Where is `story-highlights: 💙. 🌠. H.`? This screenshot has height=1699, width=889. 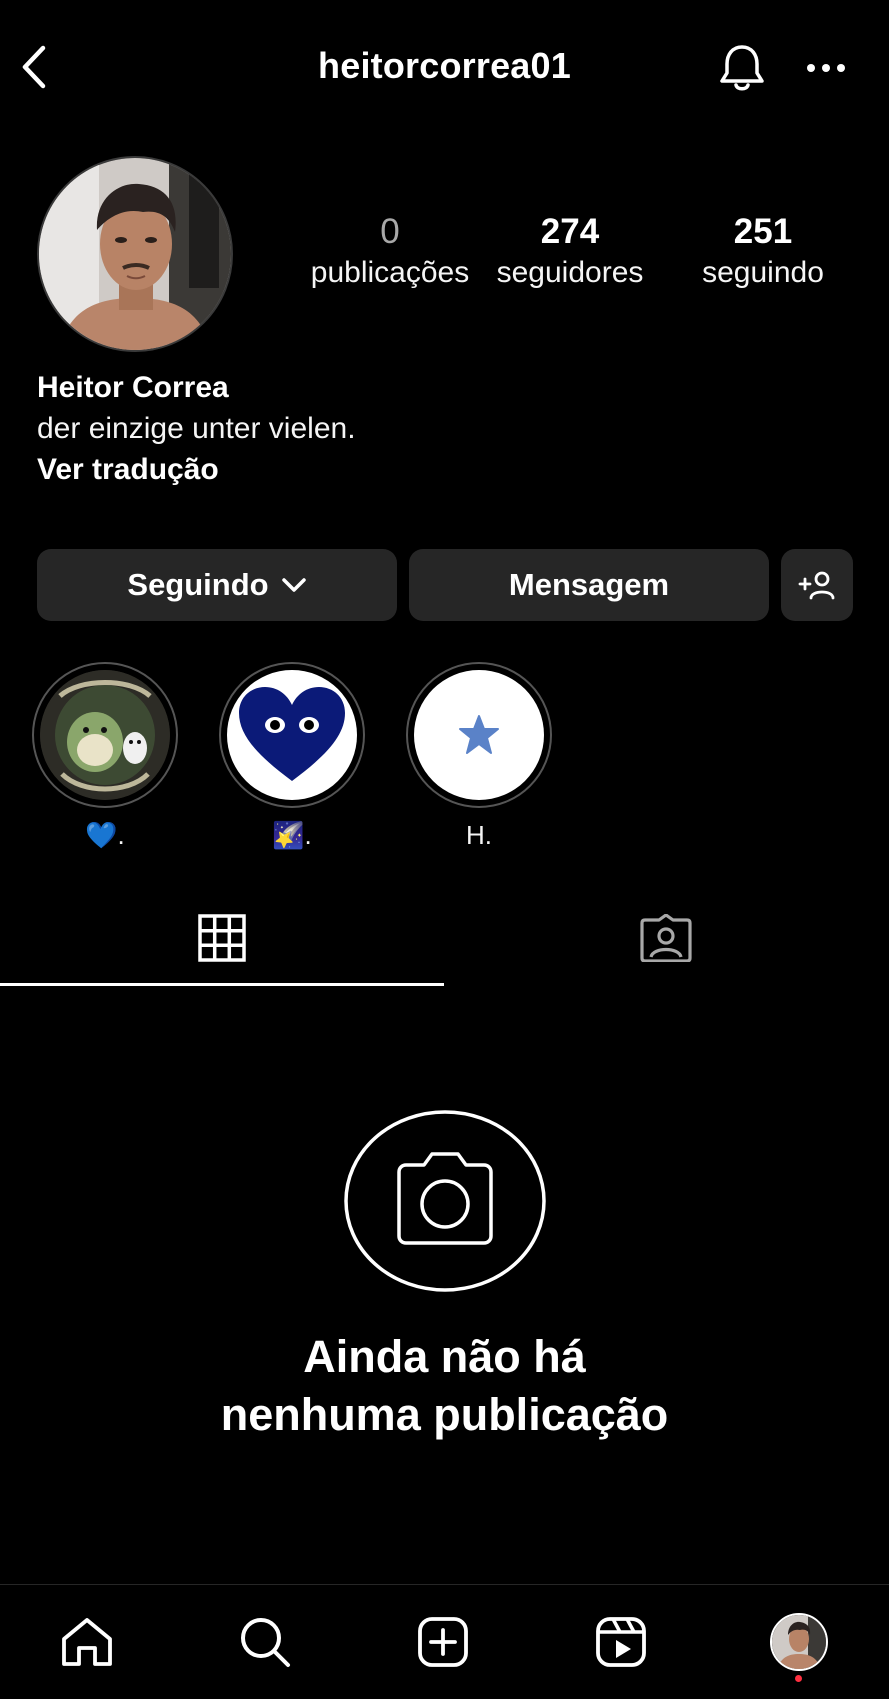
story-highlights: 💙. 🌠. H. is located at coordinates (444, 757).